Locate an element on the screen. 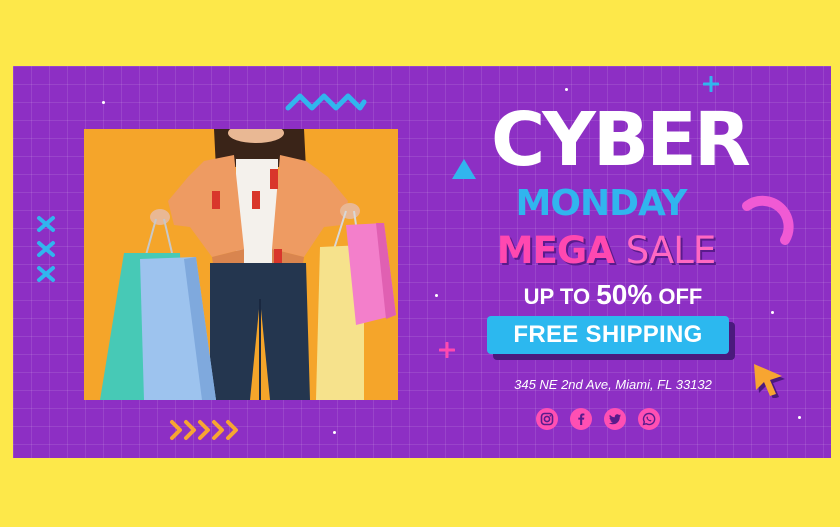 The width and height of the screenshot is (840, 527). zigzag-decoration is located at coordinates (326, 102).